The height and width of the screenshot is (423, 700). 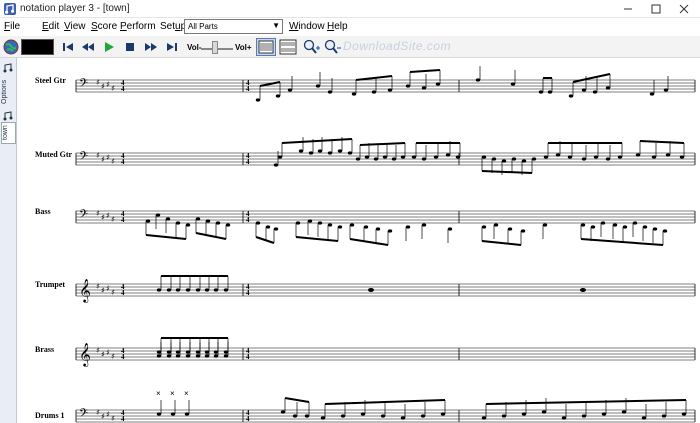 I want to click on globe-icon, so click(x=11, y=47).